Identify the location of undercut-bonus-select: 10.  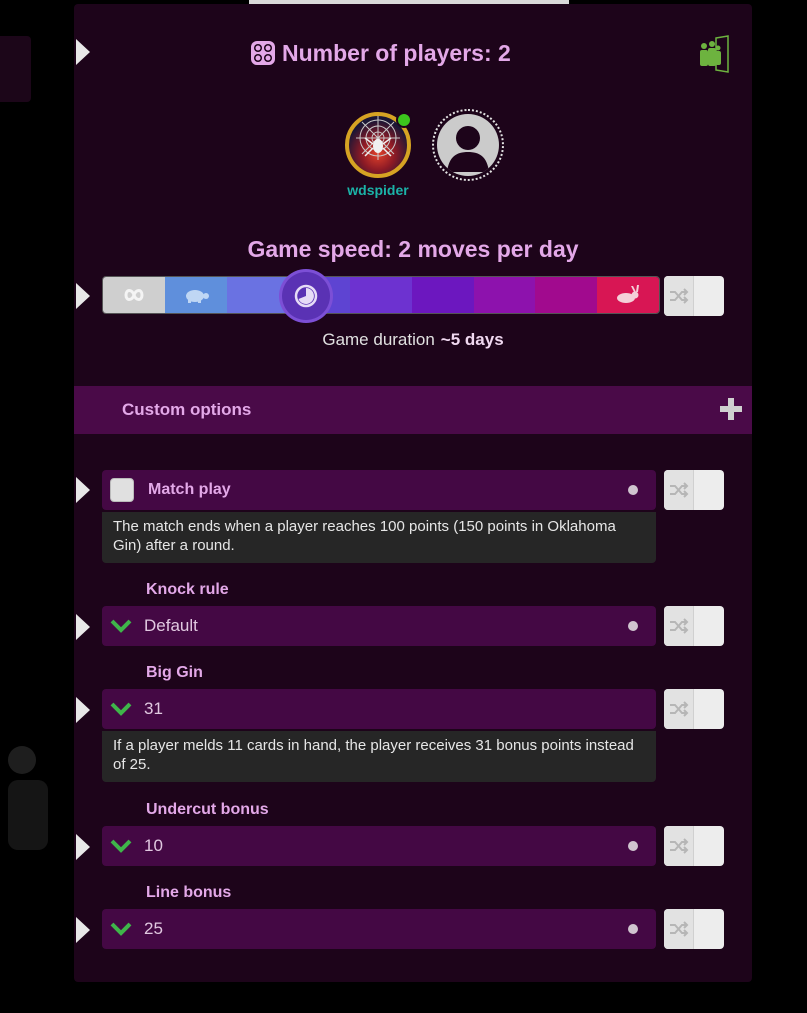
(379, 846).